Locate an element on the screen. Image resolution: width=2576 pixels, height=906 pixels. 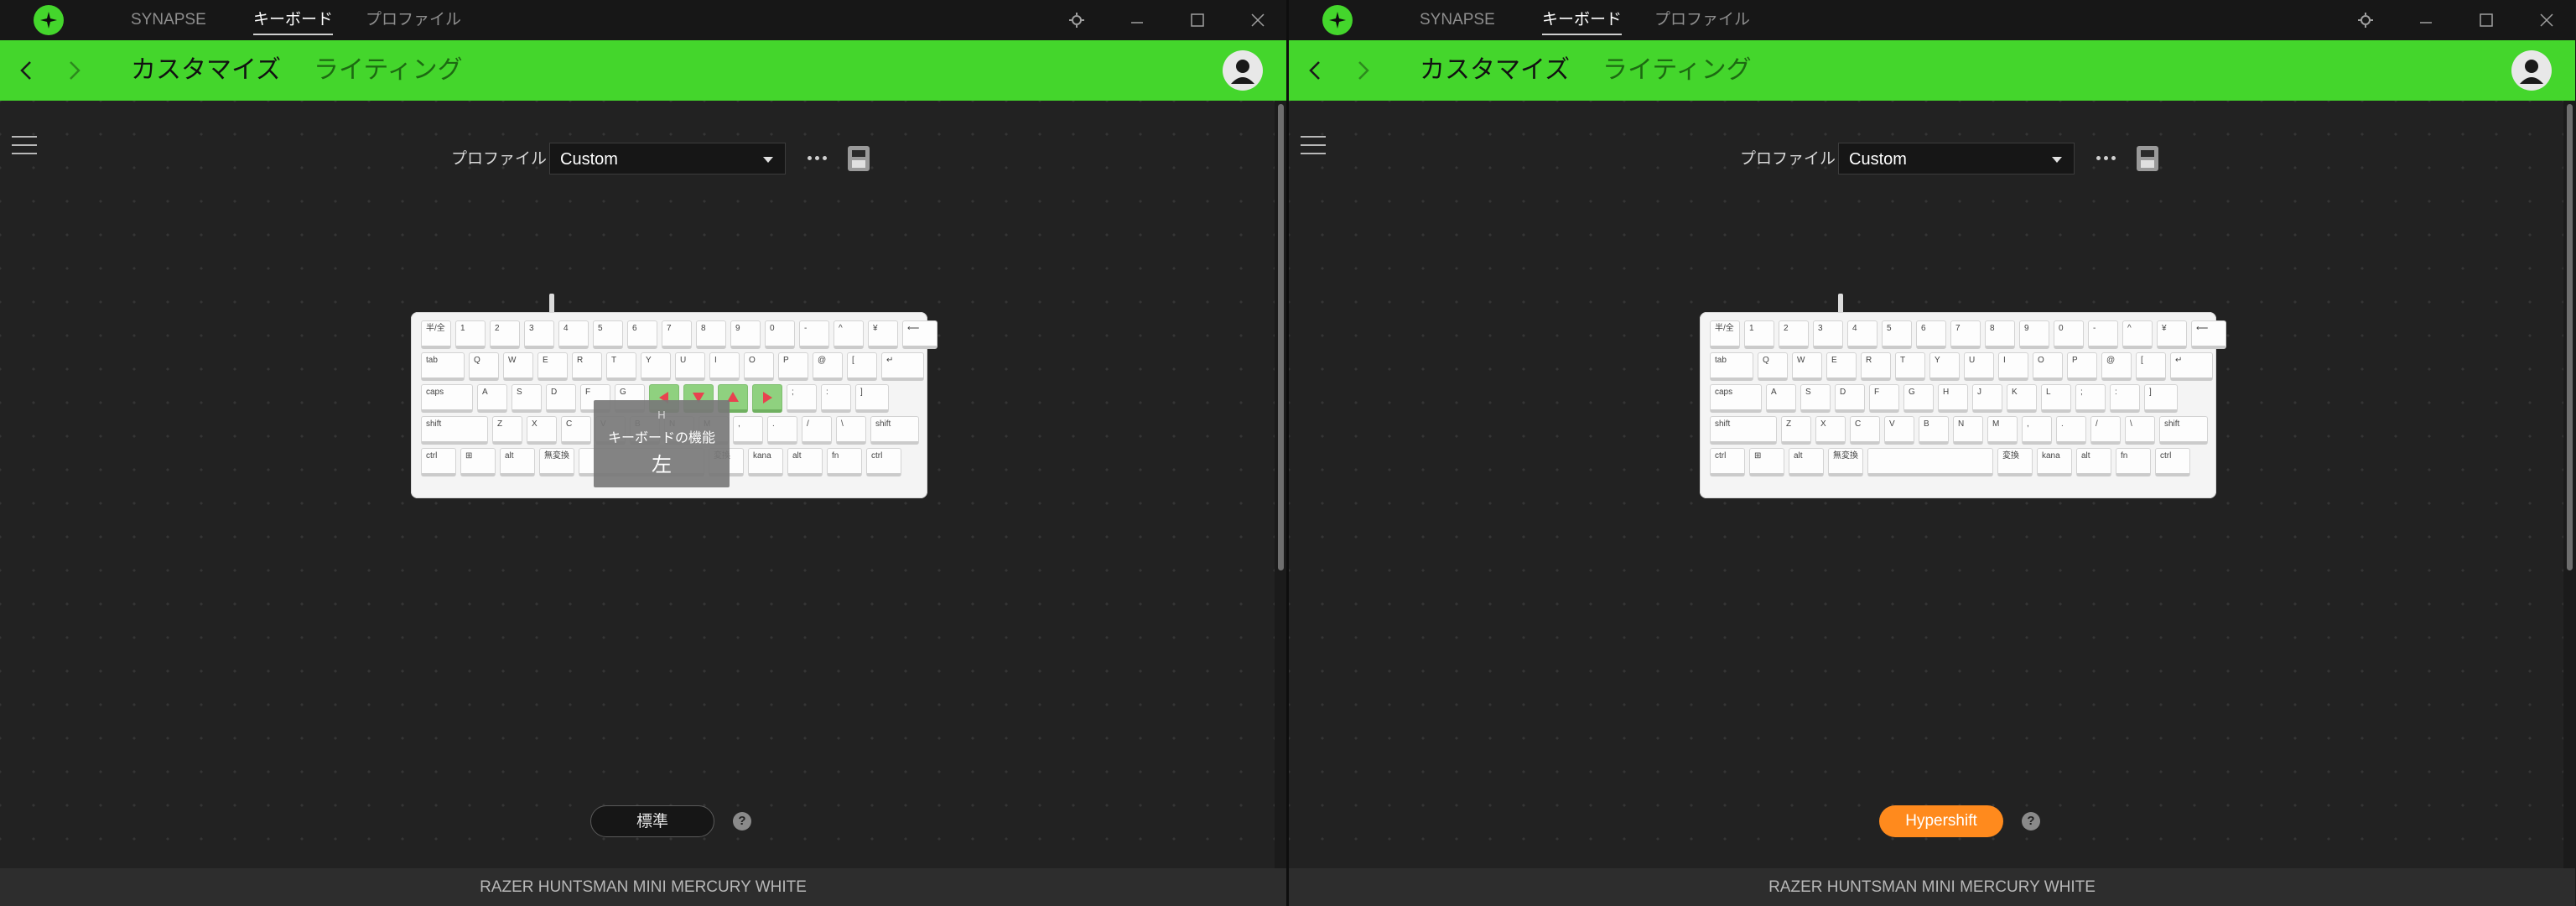
key: shift is located at coordinates (454, 431).